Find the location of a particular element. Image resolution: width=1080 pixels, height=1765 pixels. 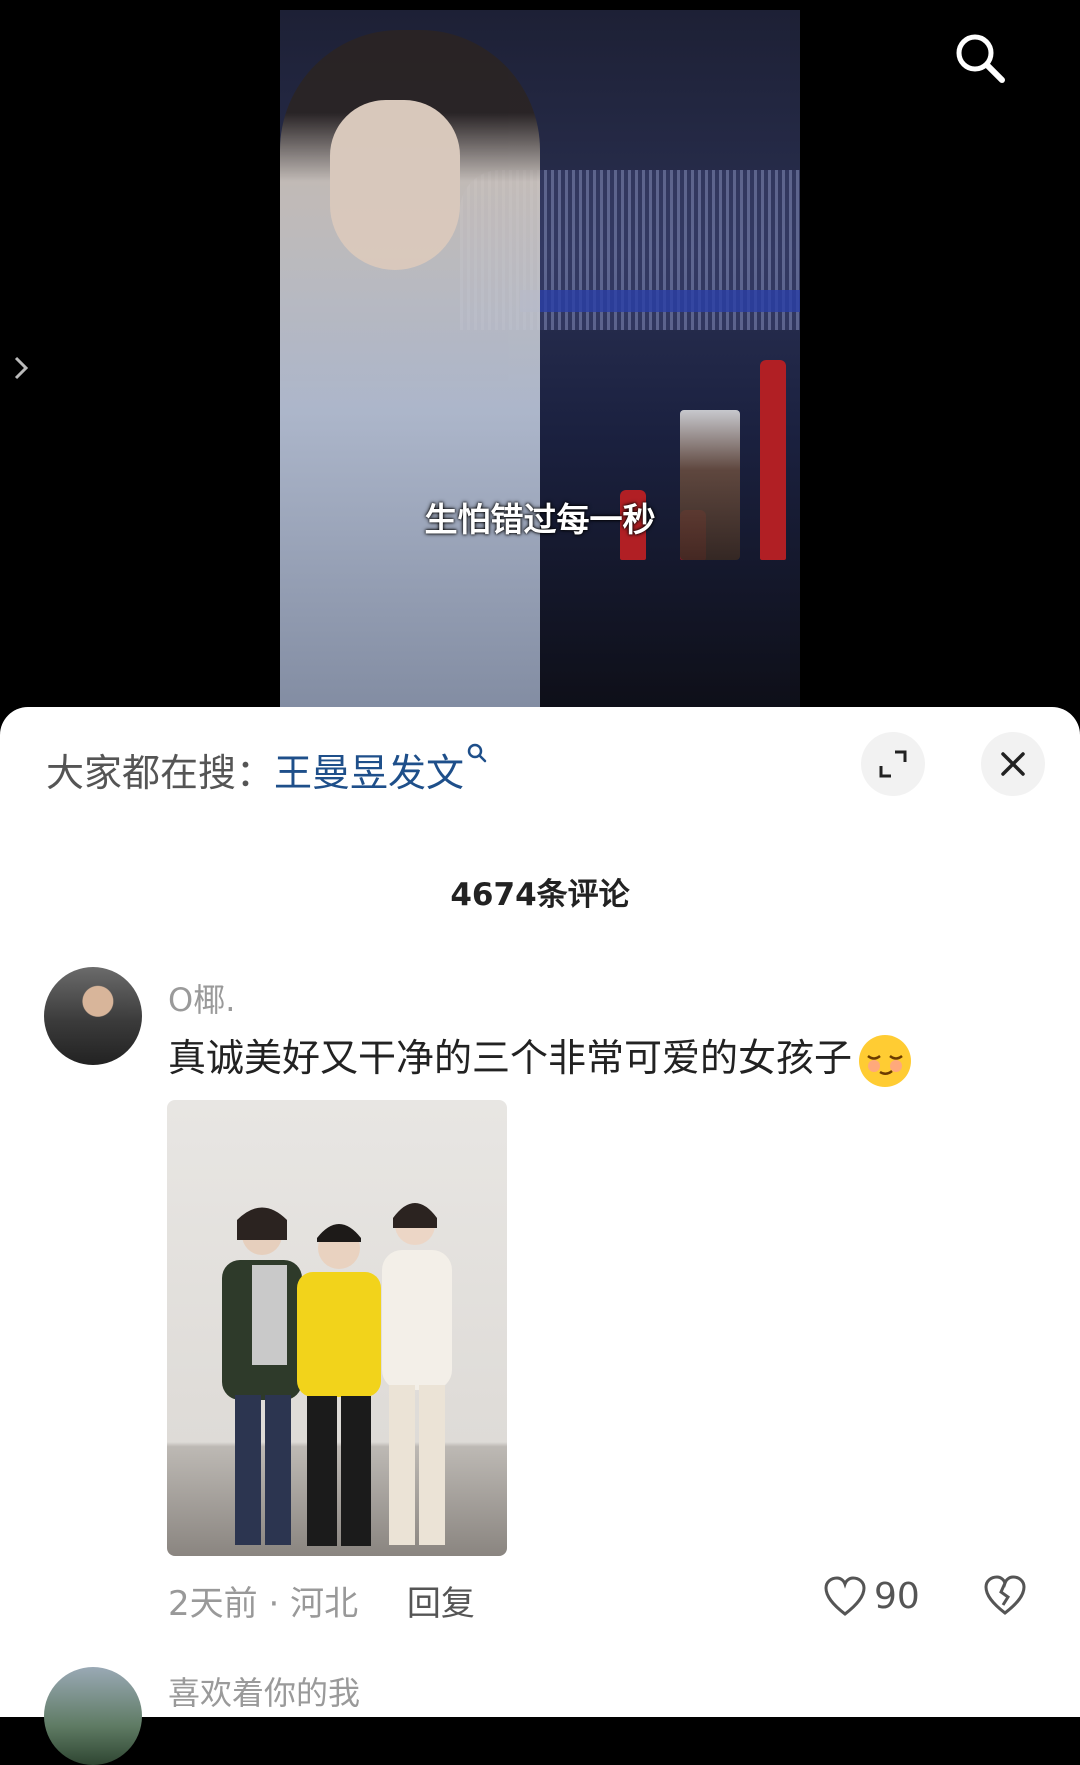

expand-icon is located at coordinates (893, 764).